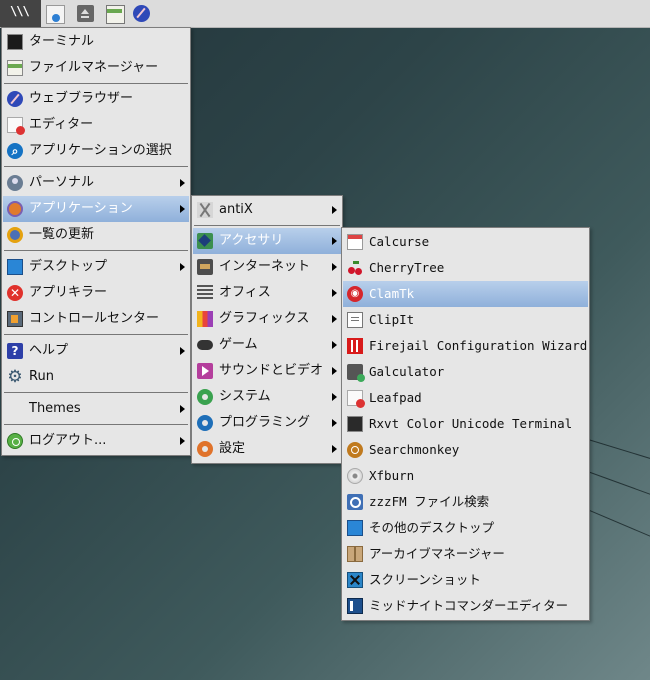 The width and height of the screenshot is (650, 680). What do you see at coordinates (267, 371) in the screenshot?
I see `menu-item-sound-video: サウンドとビデオ` at bounding box center [267, 371].